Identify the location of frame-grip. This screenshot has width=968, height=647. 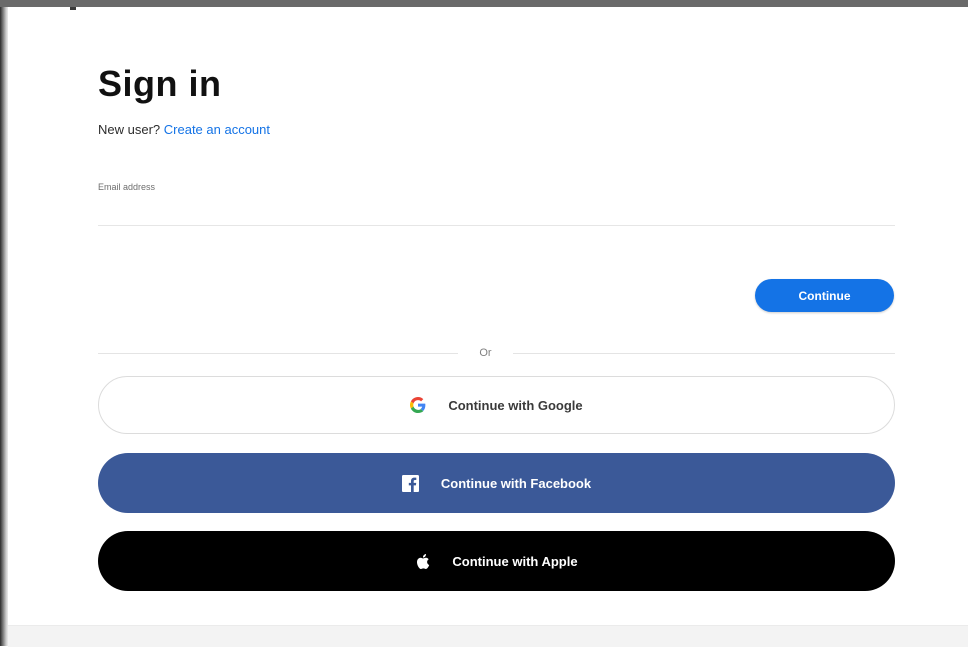
(73, 8).